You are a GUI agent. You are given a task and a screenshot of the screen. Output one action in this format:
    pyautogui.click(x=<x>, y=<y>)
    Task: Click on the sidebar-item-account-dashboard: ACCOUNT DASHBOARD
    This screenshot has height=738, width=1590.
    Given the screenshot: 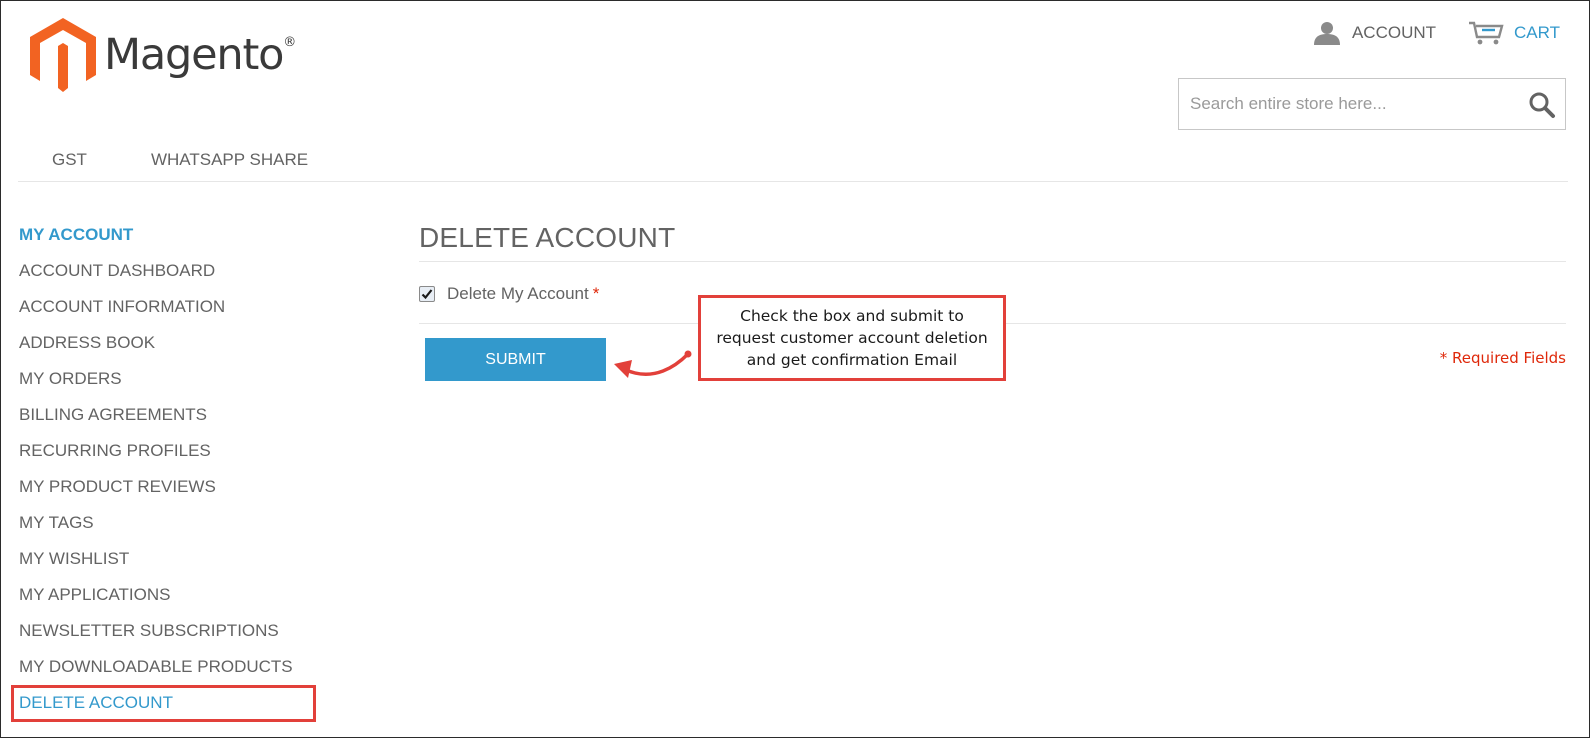 What is the action you would take?
    pyautogui.click(x=156, y=277)
    